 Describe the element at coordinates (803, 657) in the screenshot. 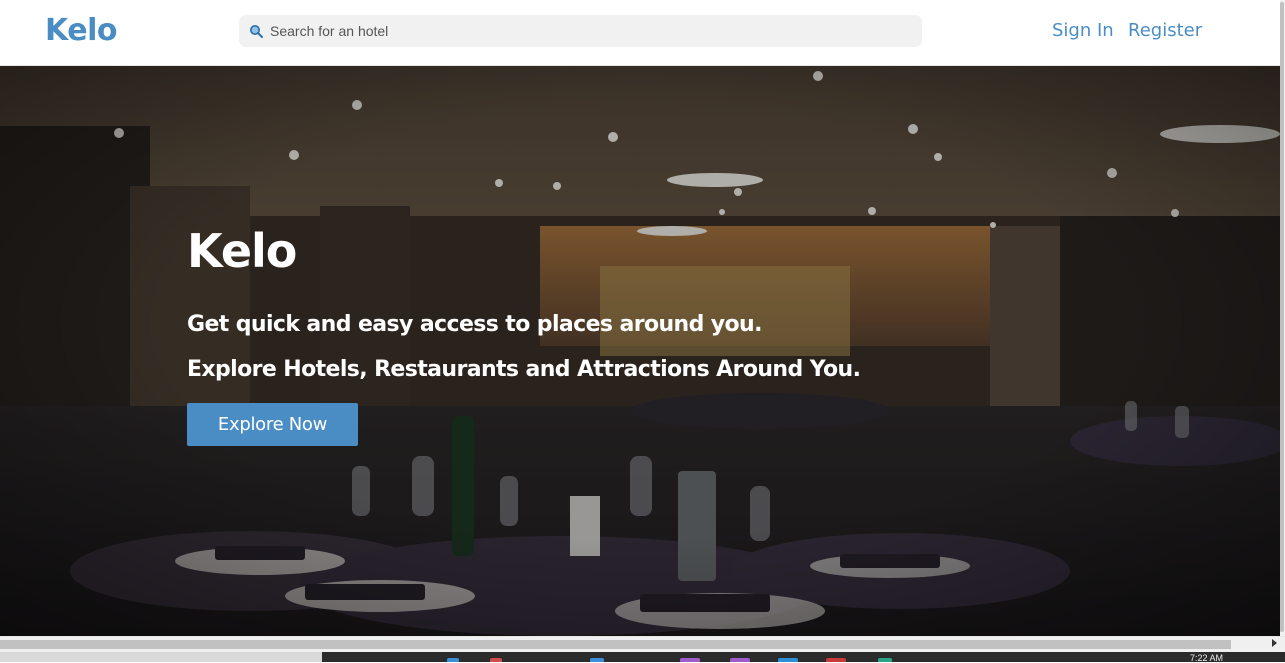

I see `taskbar` at that location.